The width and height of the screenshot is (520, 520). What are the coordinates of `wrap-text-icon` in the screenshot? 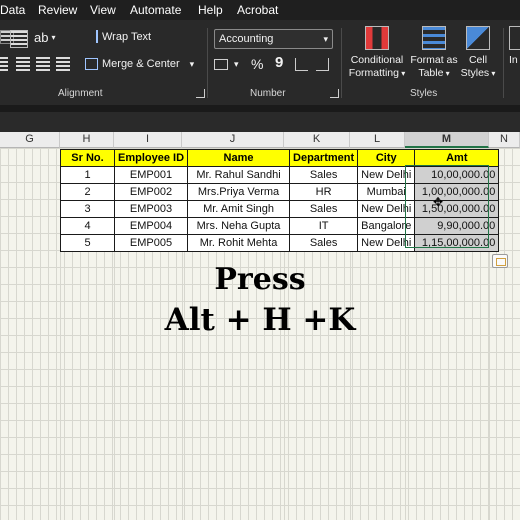 It's located at (91, 36).